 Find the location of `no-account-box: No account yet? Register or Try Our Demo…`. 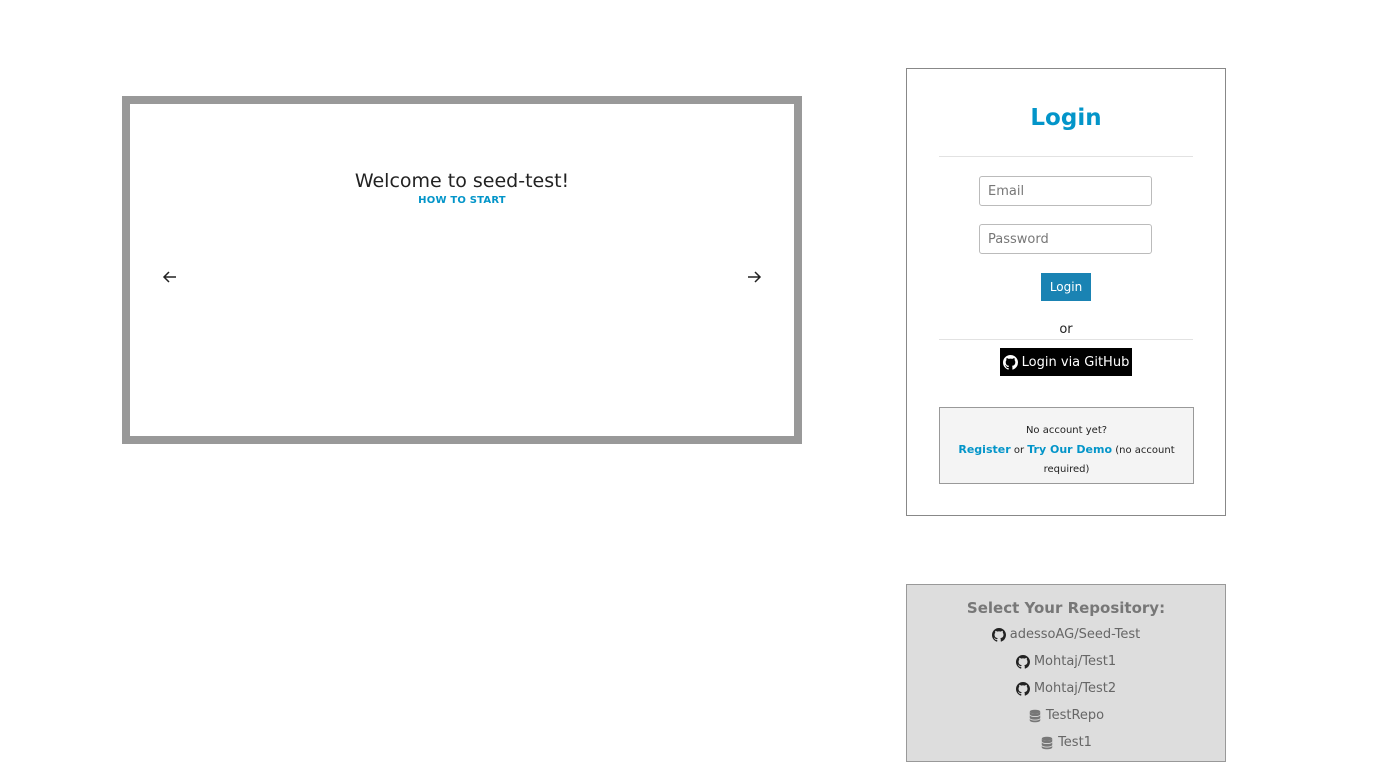

no-account-box: No account yet? Register or Try Our Demo… is located at coordinates (1066, 445).